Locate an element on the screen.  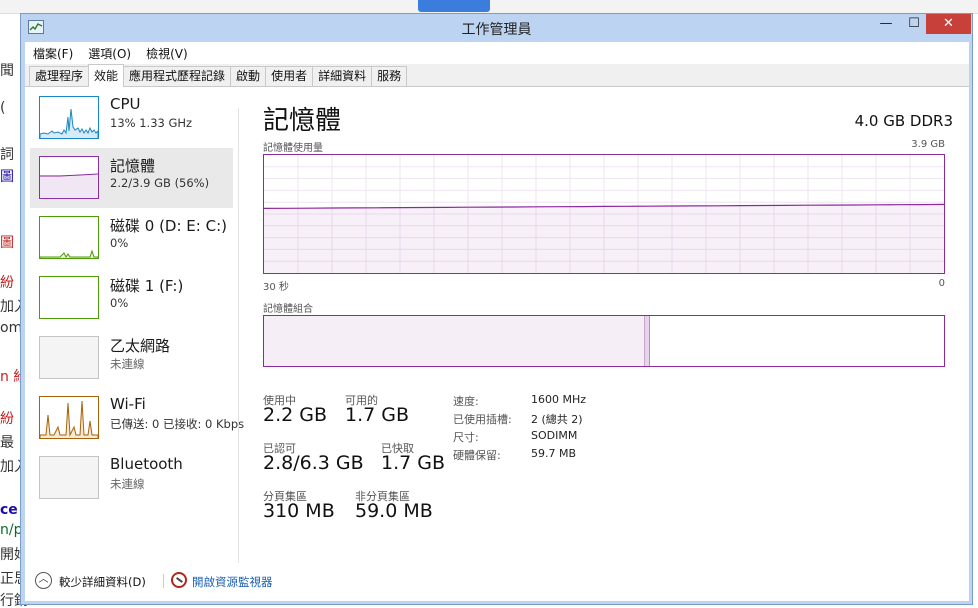
background-text: ( is located at coordinates (3, 108).